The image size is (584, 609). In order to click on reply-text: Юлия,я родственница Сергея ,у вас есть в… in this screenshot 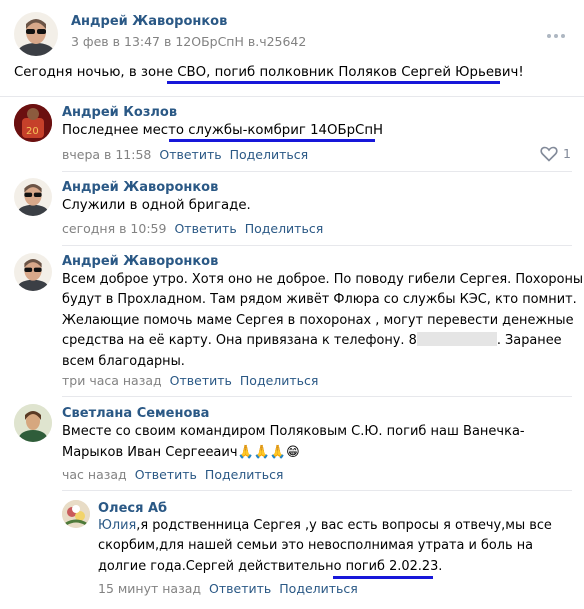, I will do `click(325, 546)`.